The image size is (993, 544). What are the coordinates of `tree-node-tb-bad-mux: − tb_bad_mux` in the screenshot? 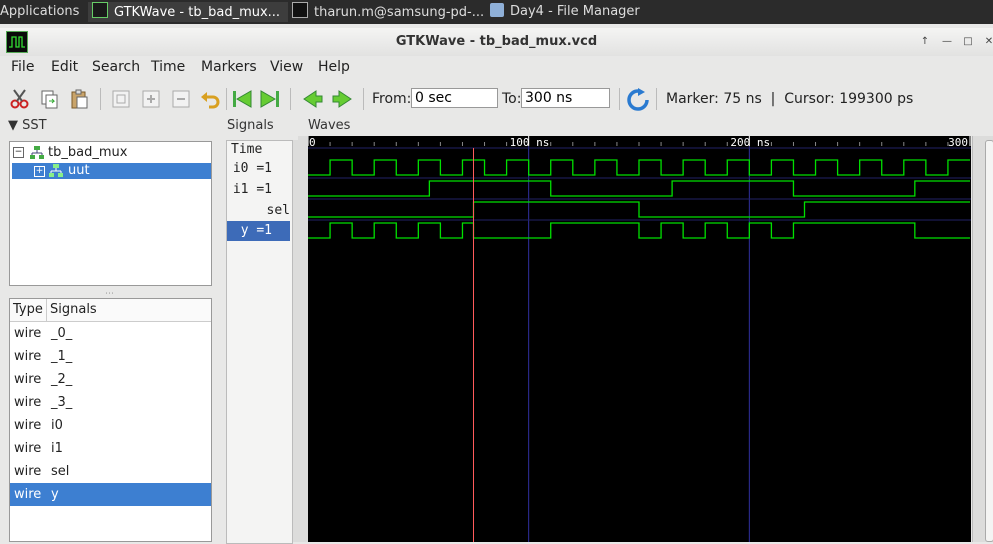 It's located at (111, 153).